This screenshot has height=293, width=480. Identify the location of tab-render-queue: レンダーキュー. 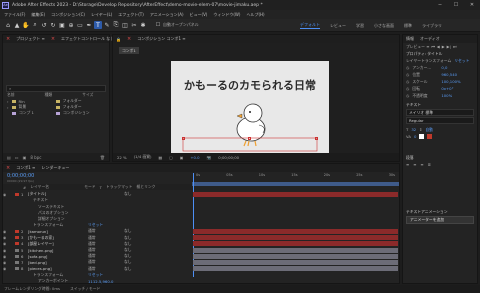
(55, 168).